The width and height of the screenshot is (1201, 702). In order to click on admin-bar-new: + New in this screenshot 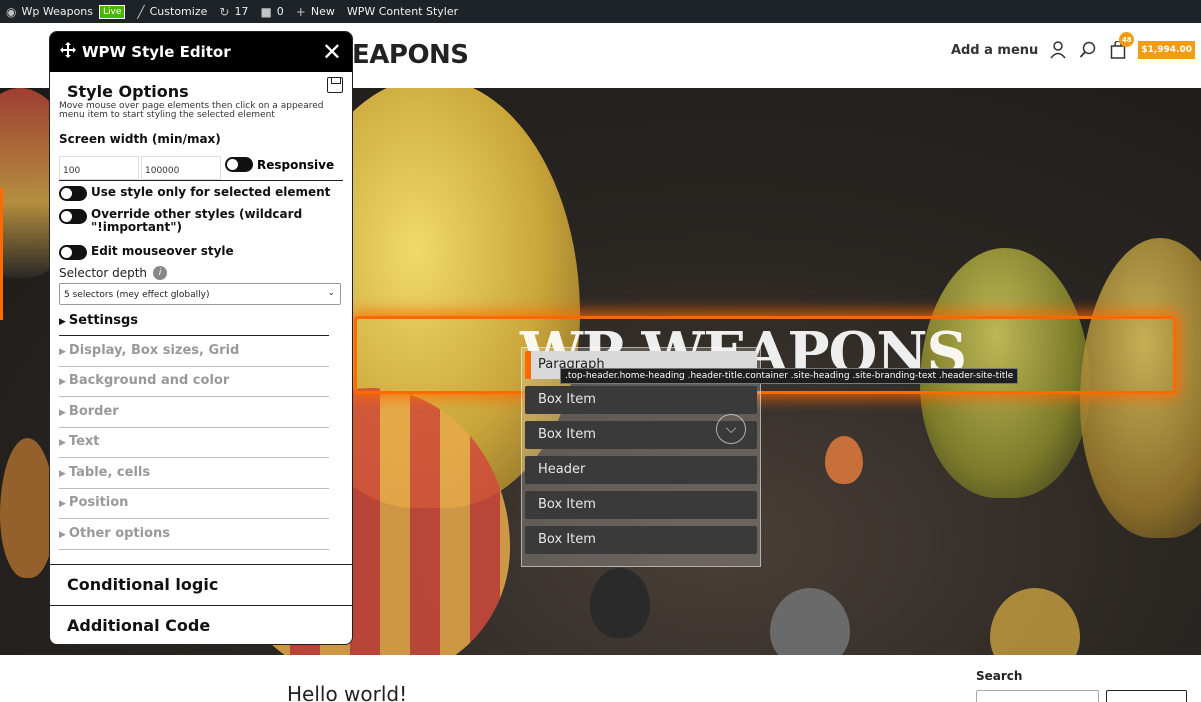, I will do `click(315, 11)`.